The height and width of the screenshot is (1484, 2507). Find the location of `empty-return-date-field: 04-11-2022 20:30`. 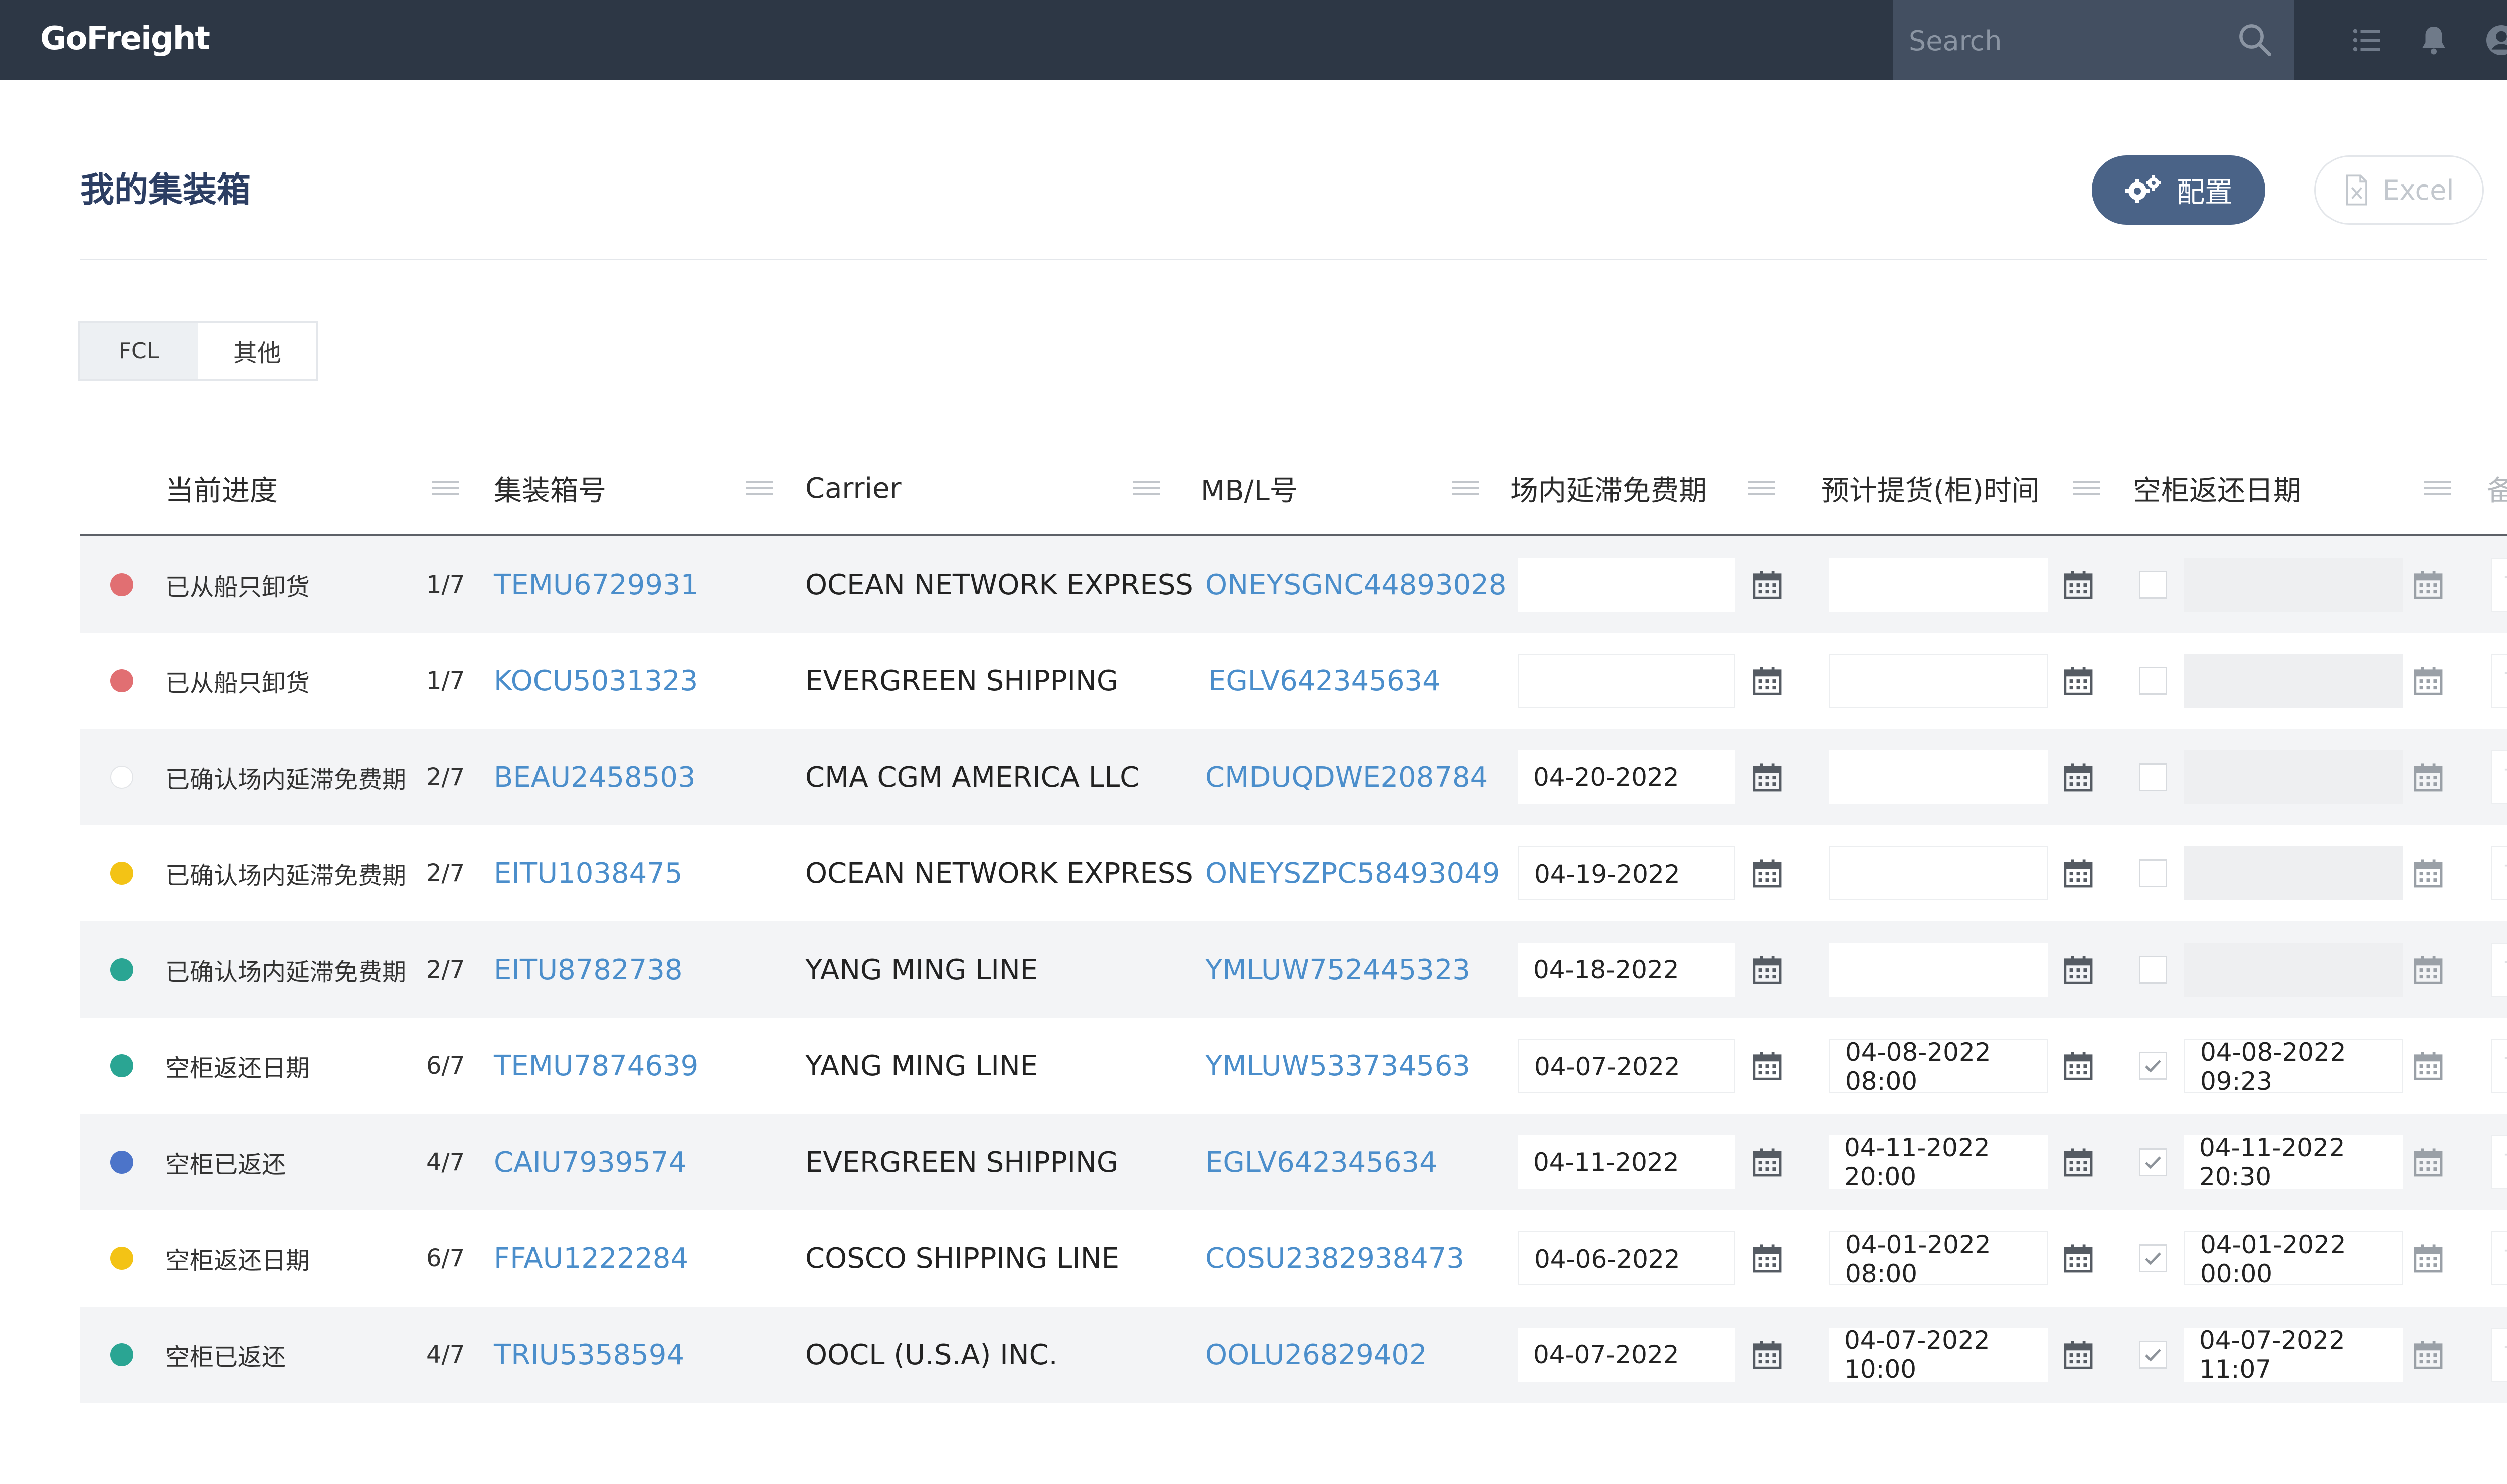

empty-return-date-field: 04-11-2022 20:30 is located at coordinates (2293, 1162).